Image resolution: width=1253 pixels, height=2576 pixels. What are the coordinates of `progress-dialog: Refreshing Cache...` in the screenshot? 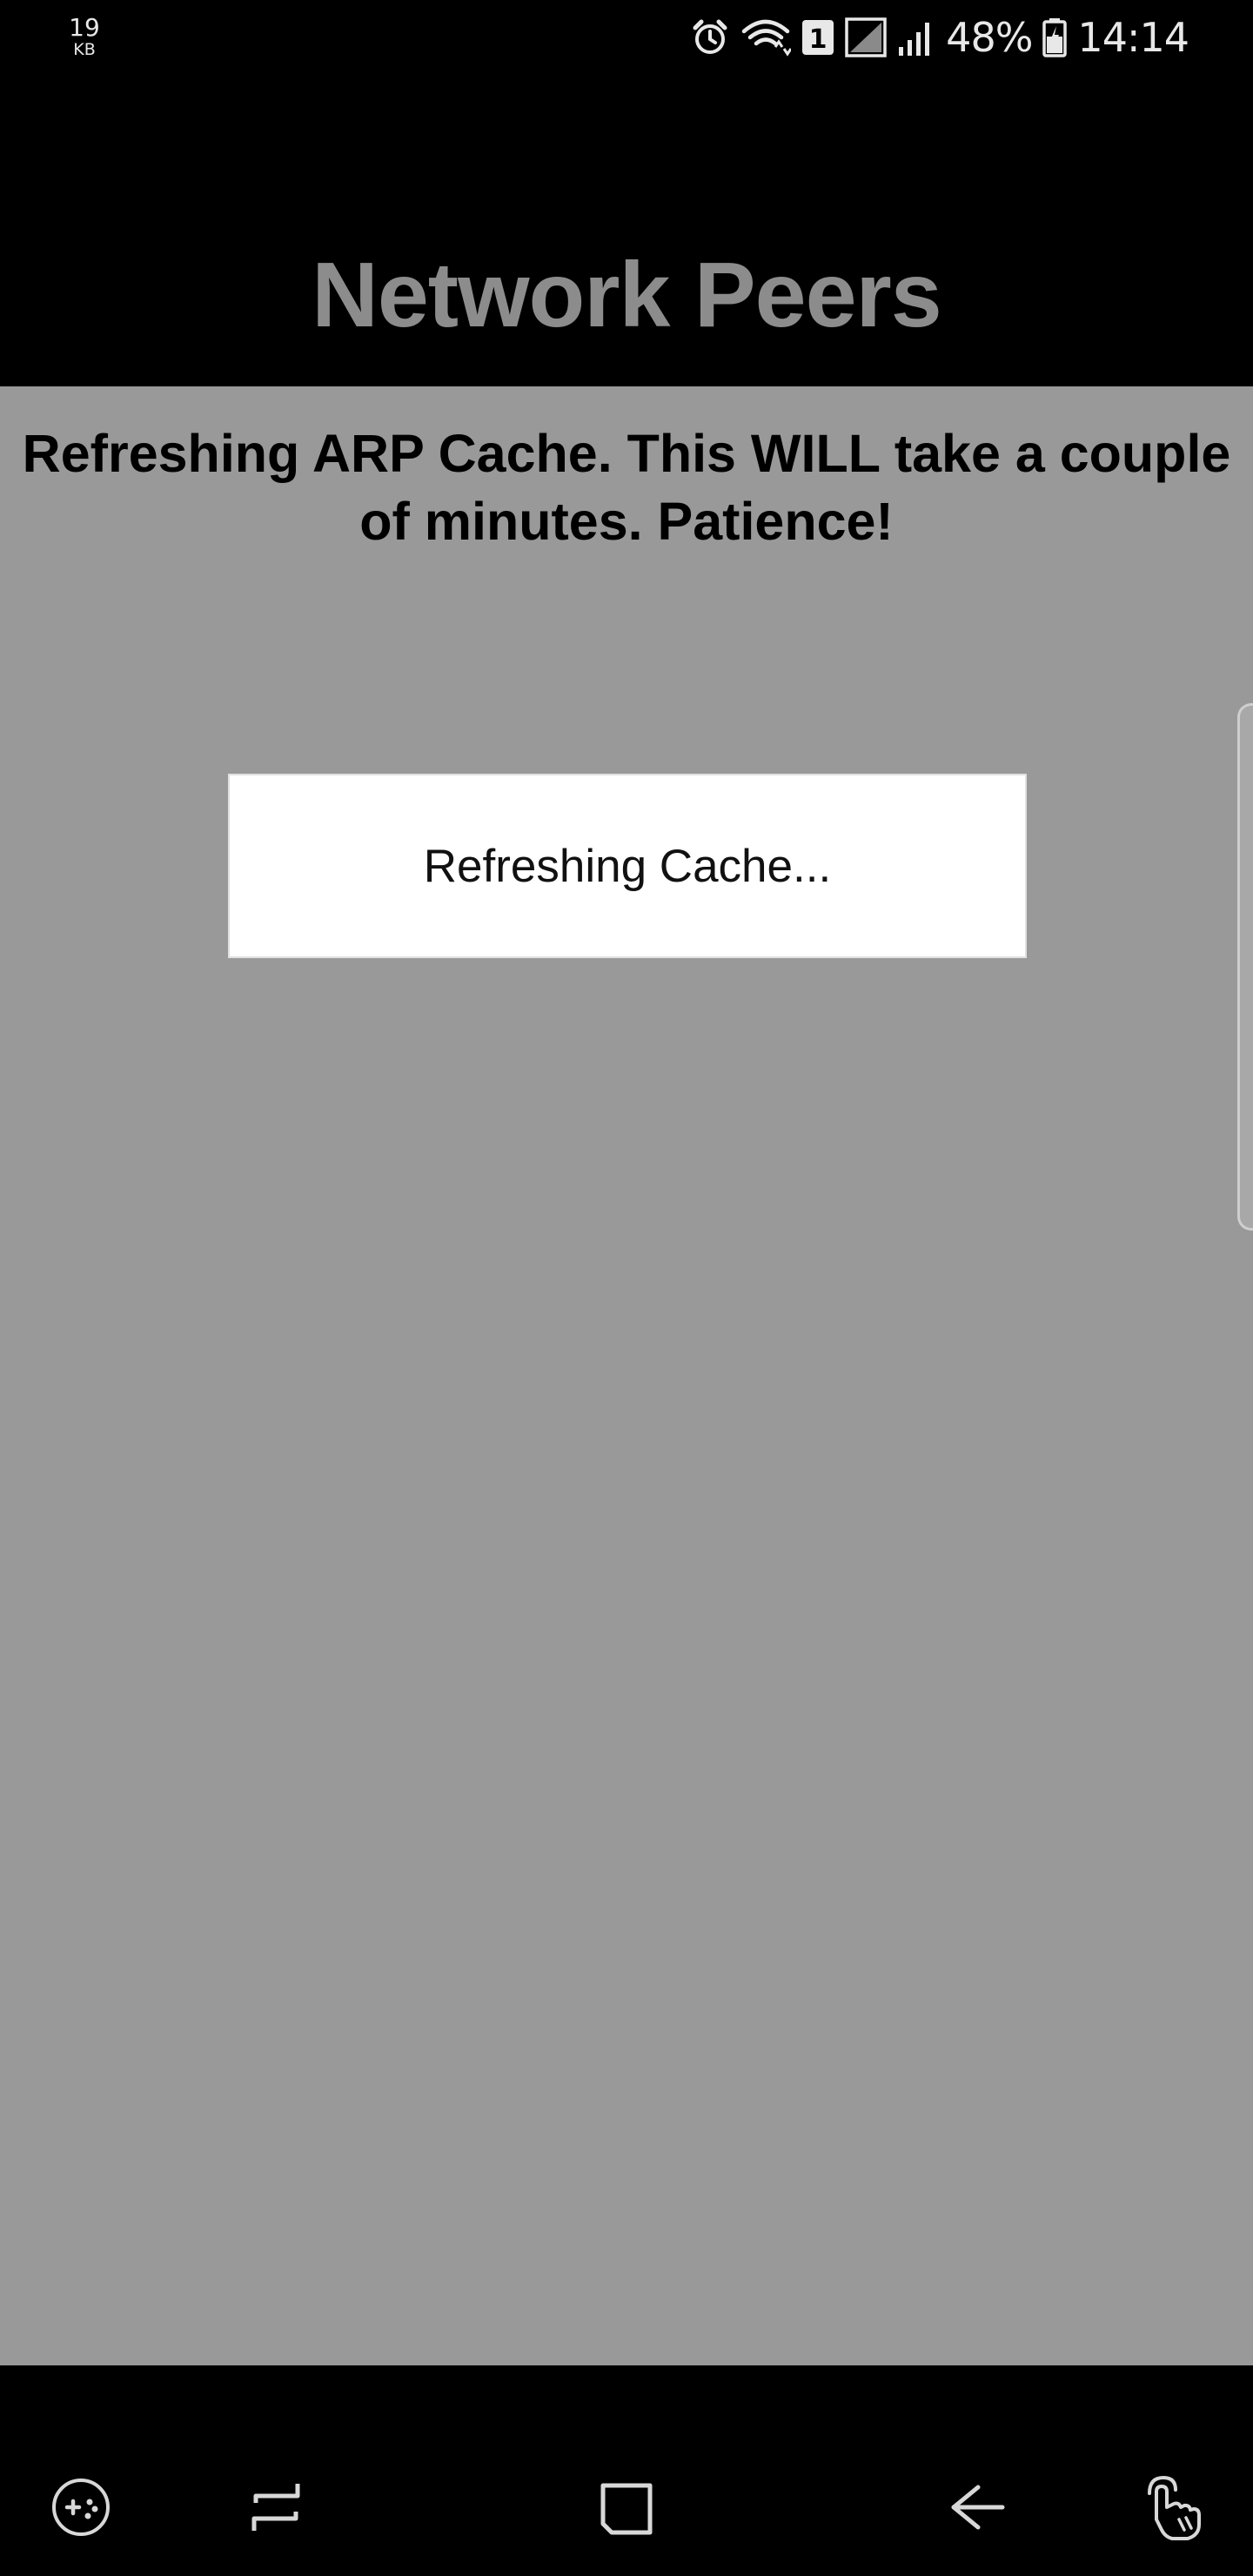 It's located at (627, 866).